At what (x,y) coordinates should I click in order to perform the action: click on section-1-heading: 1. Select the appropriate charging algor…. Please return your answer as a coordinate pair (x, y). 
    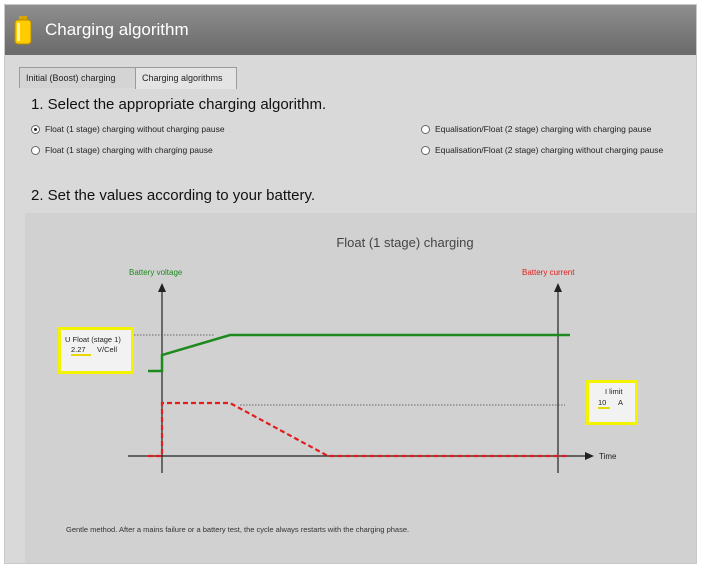
    Looking at the image, I should click on (179, 104).